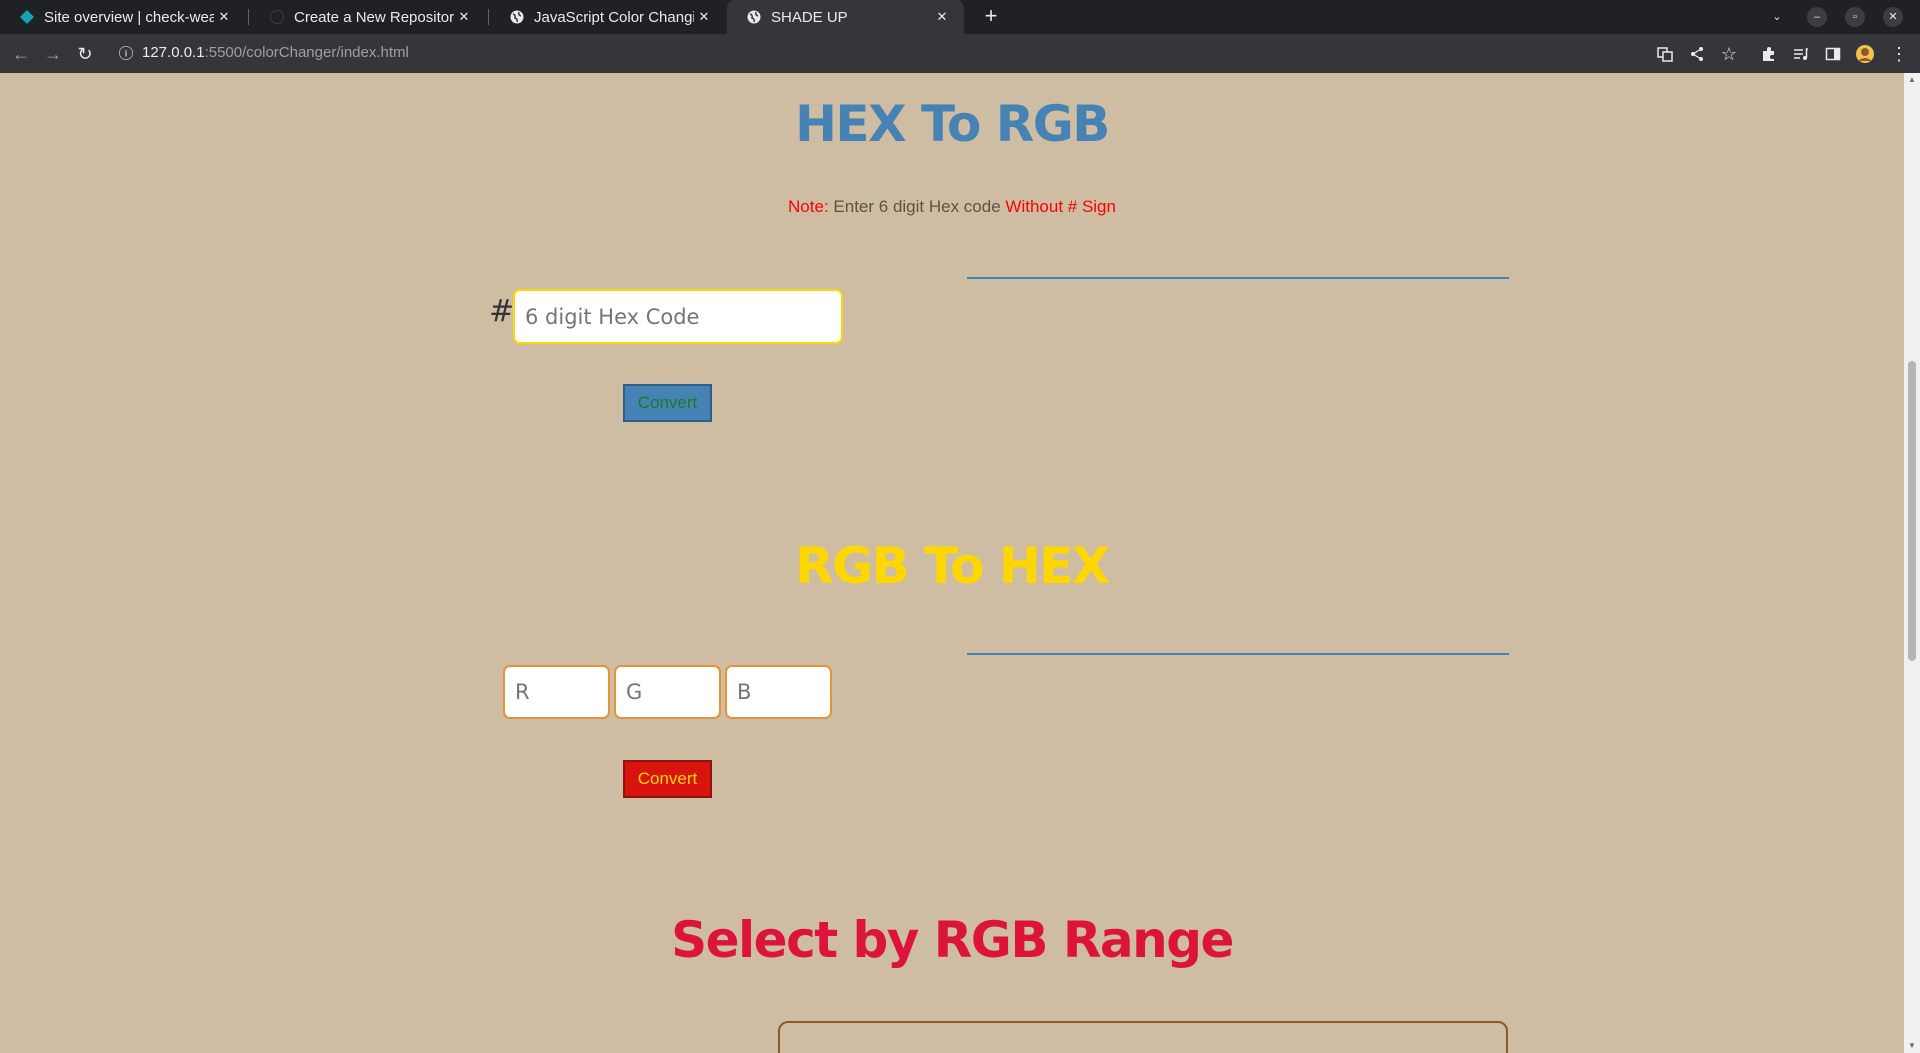 The height and width of the screenshot is (1053, 1920). Describe the element at coordinates (667, 692) in the screenshot. I see `green-value-input` at that location.